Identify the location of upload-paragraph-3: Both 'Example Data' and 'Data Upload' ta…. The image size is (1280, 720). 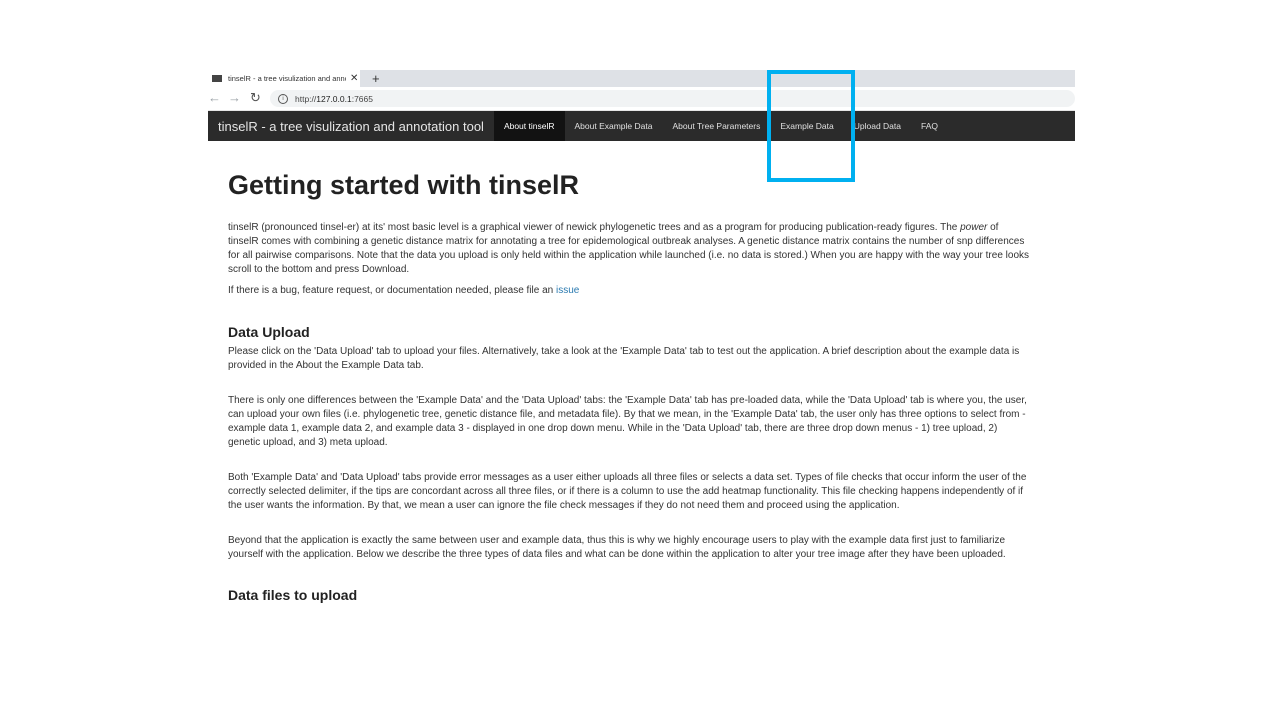
(627, 491).